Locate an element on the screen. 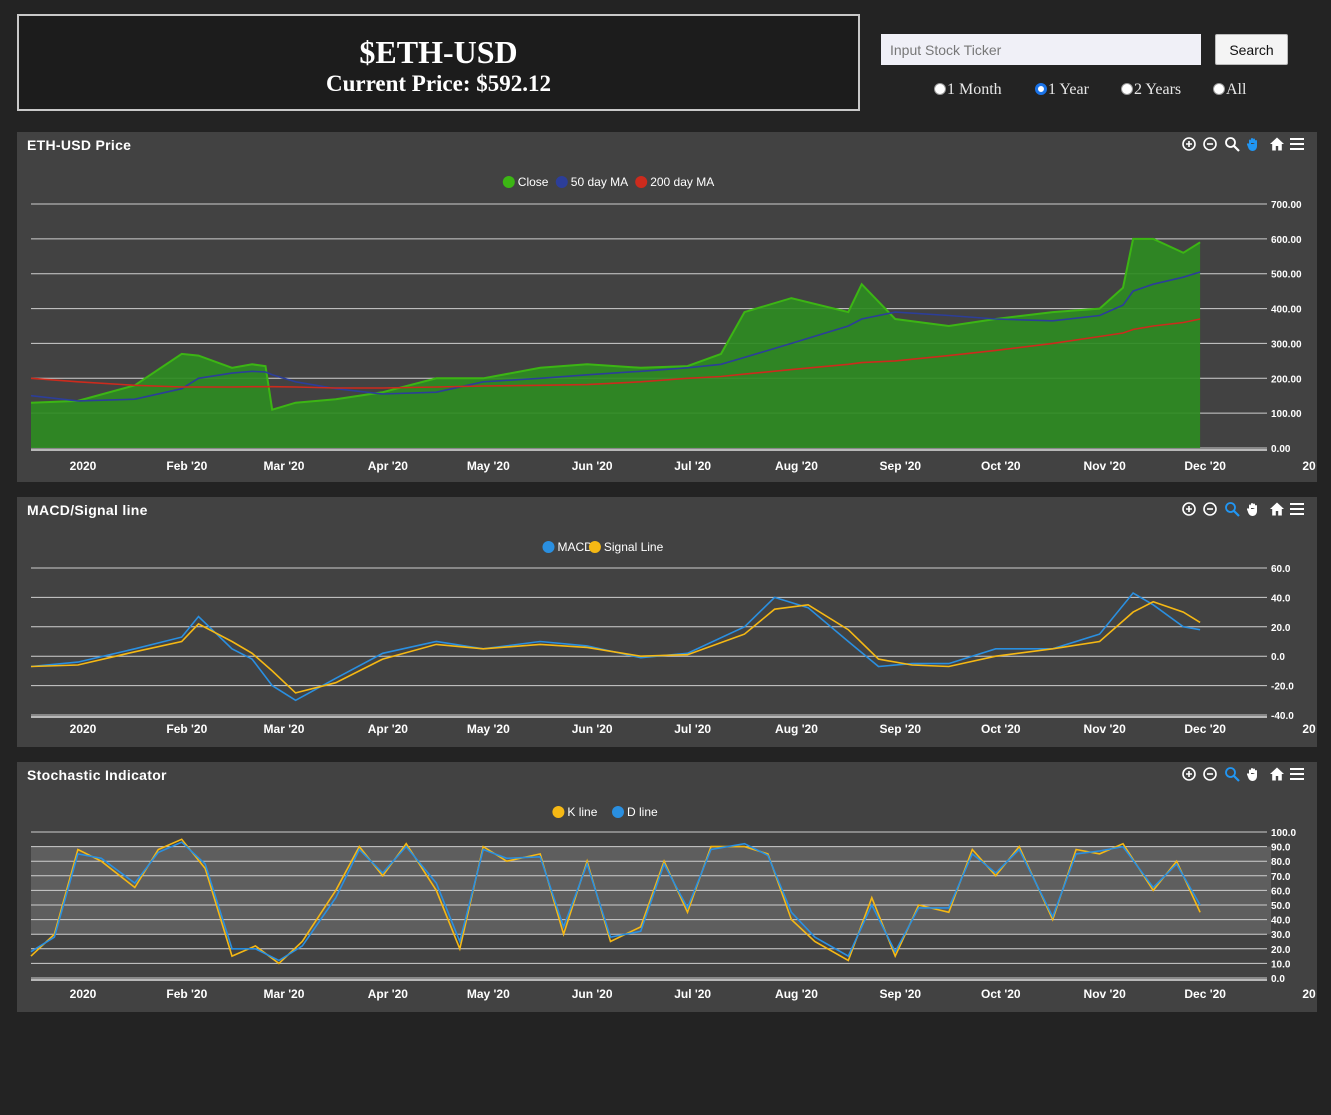 Image resolution: width=1331 pixels, height=1115 pixels. ticker-search-input is located at coordinates (1041, 49).